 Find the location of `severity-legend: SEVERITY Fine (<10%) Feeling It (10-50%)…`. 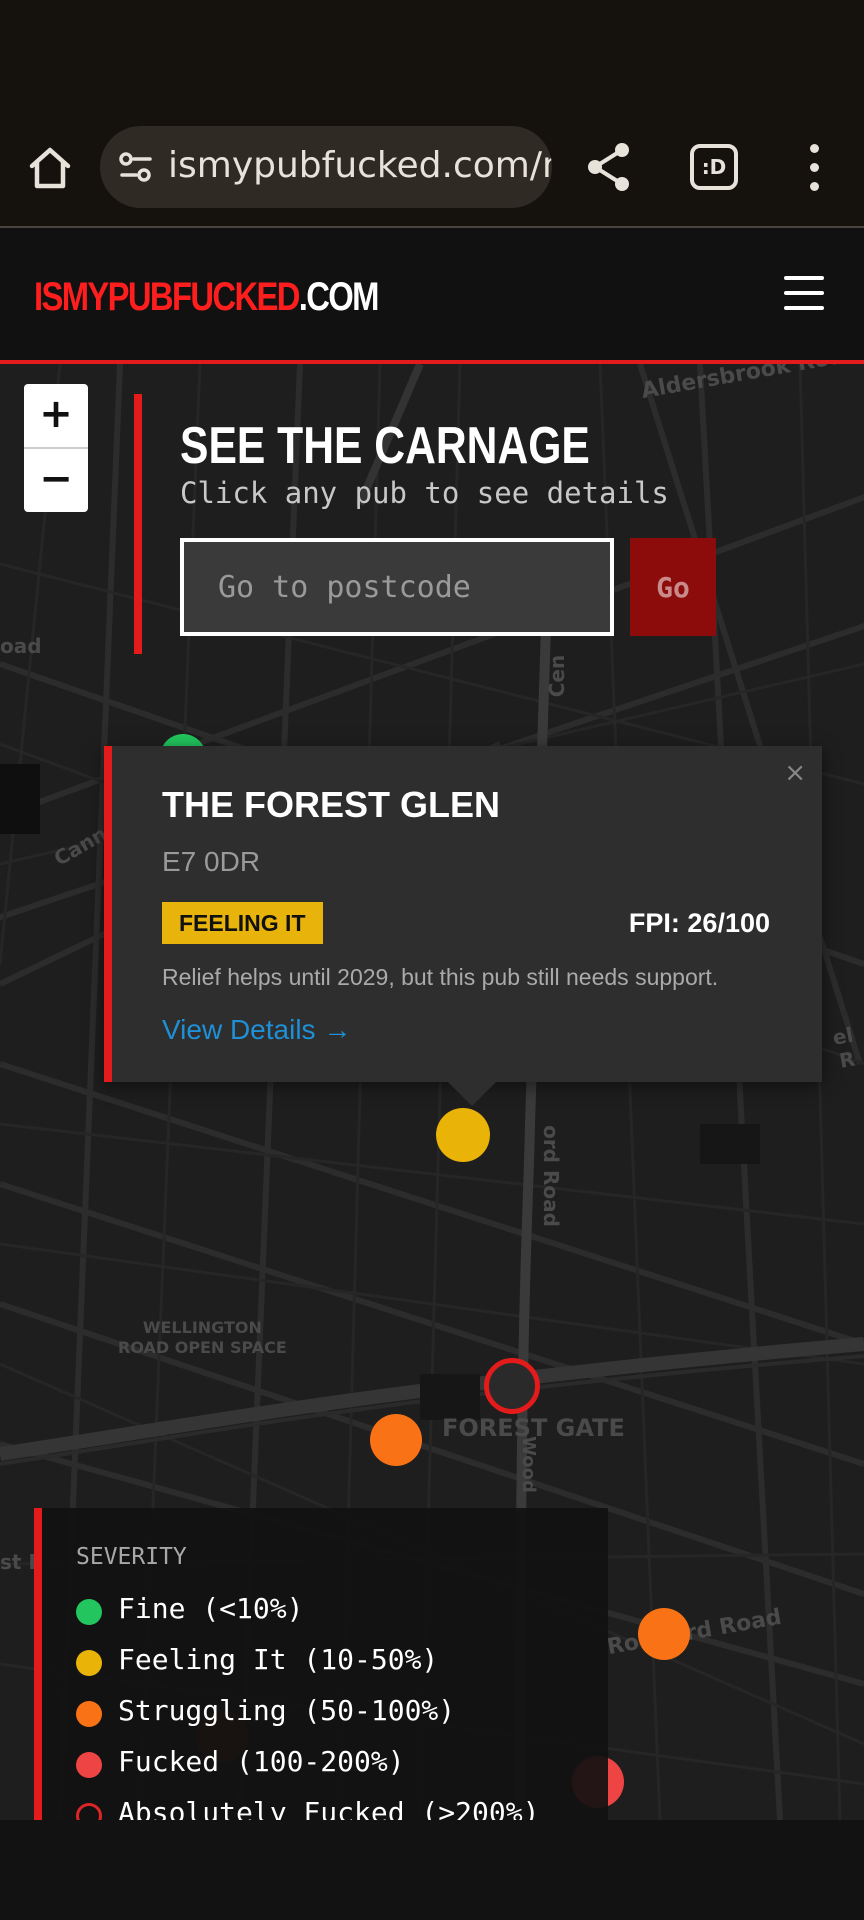

severity-legend: SEVERITY Fine (<10%) Feeling It (10-50%)… is located at coordinates (321, 1664).